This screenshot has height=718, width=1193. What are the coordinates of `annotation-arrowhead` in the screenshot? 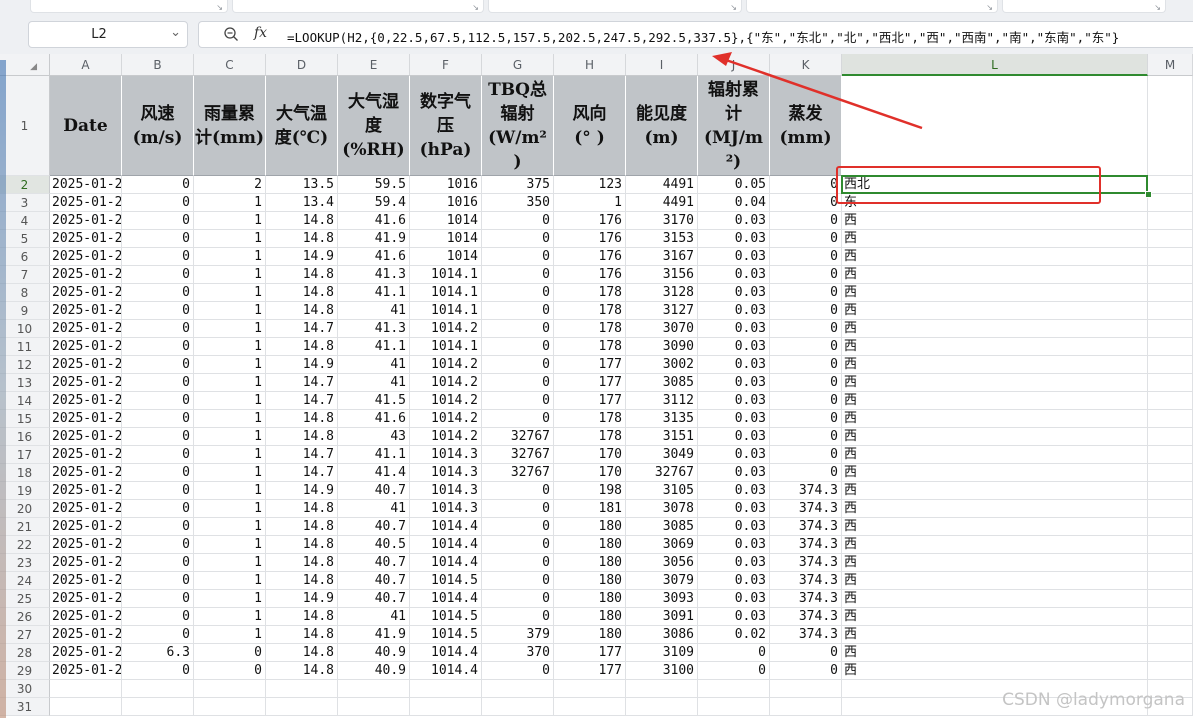 It's located at (722, 59).